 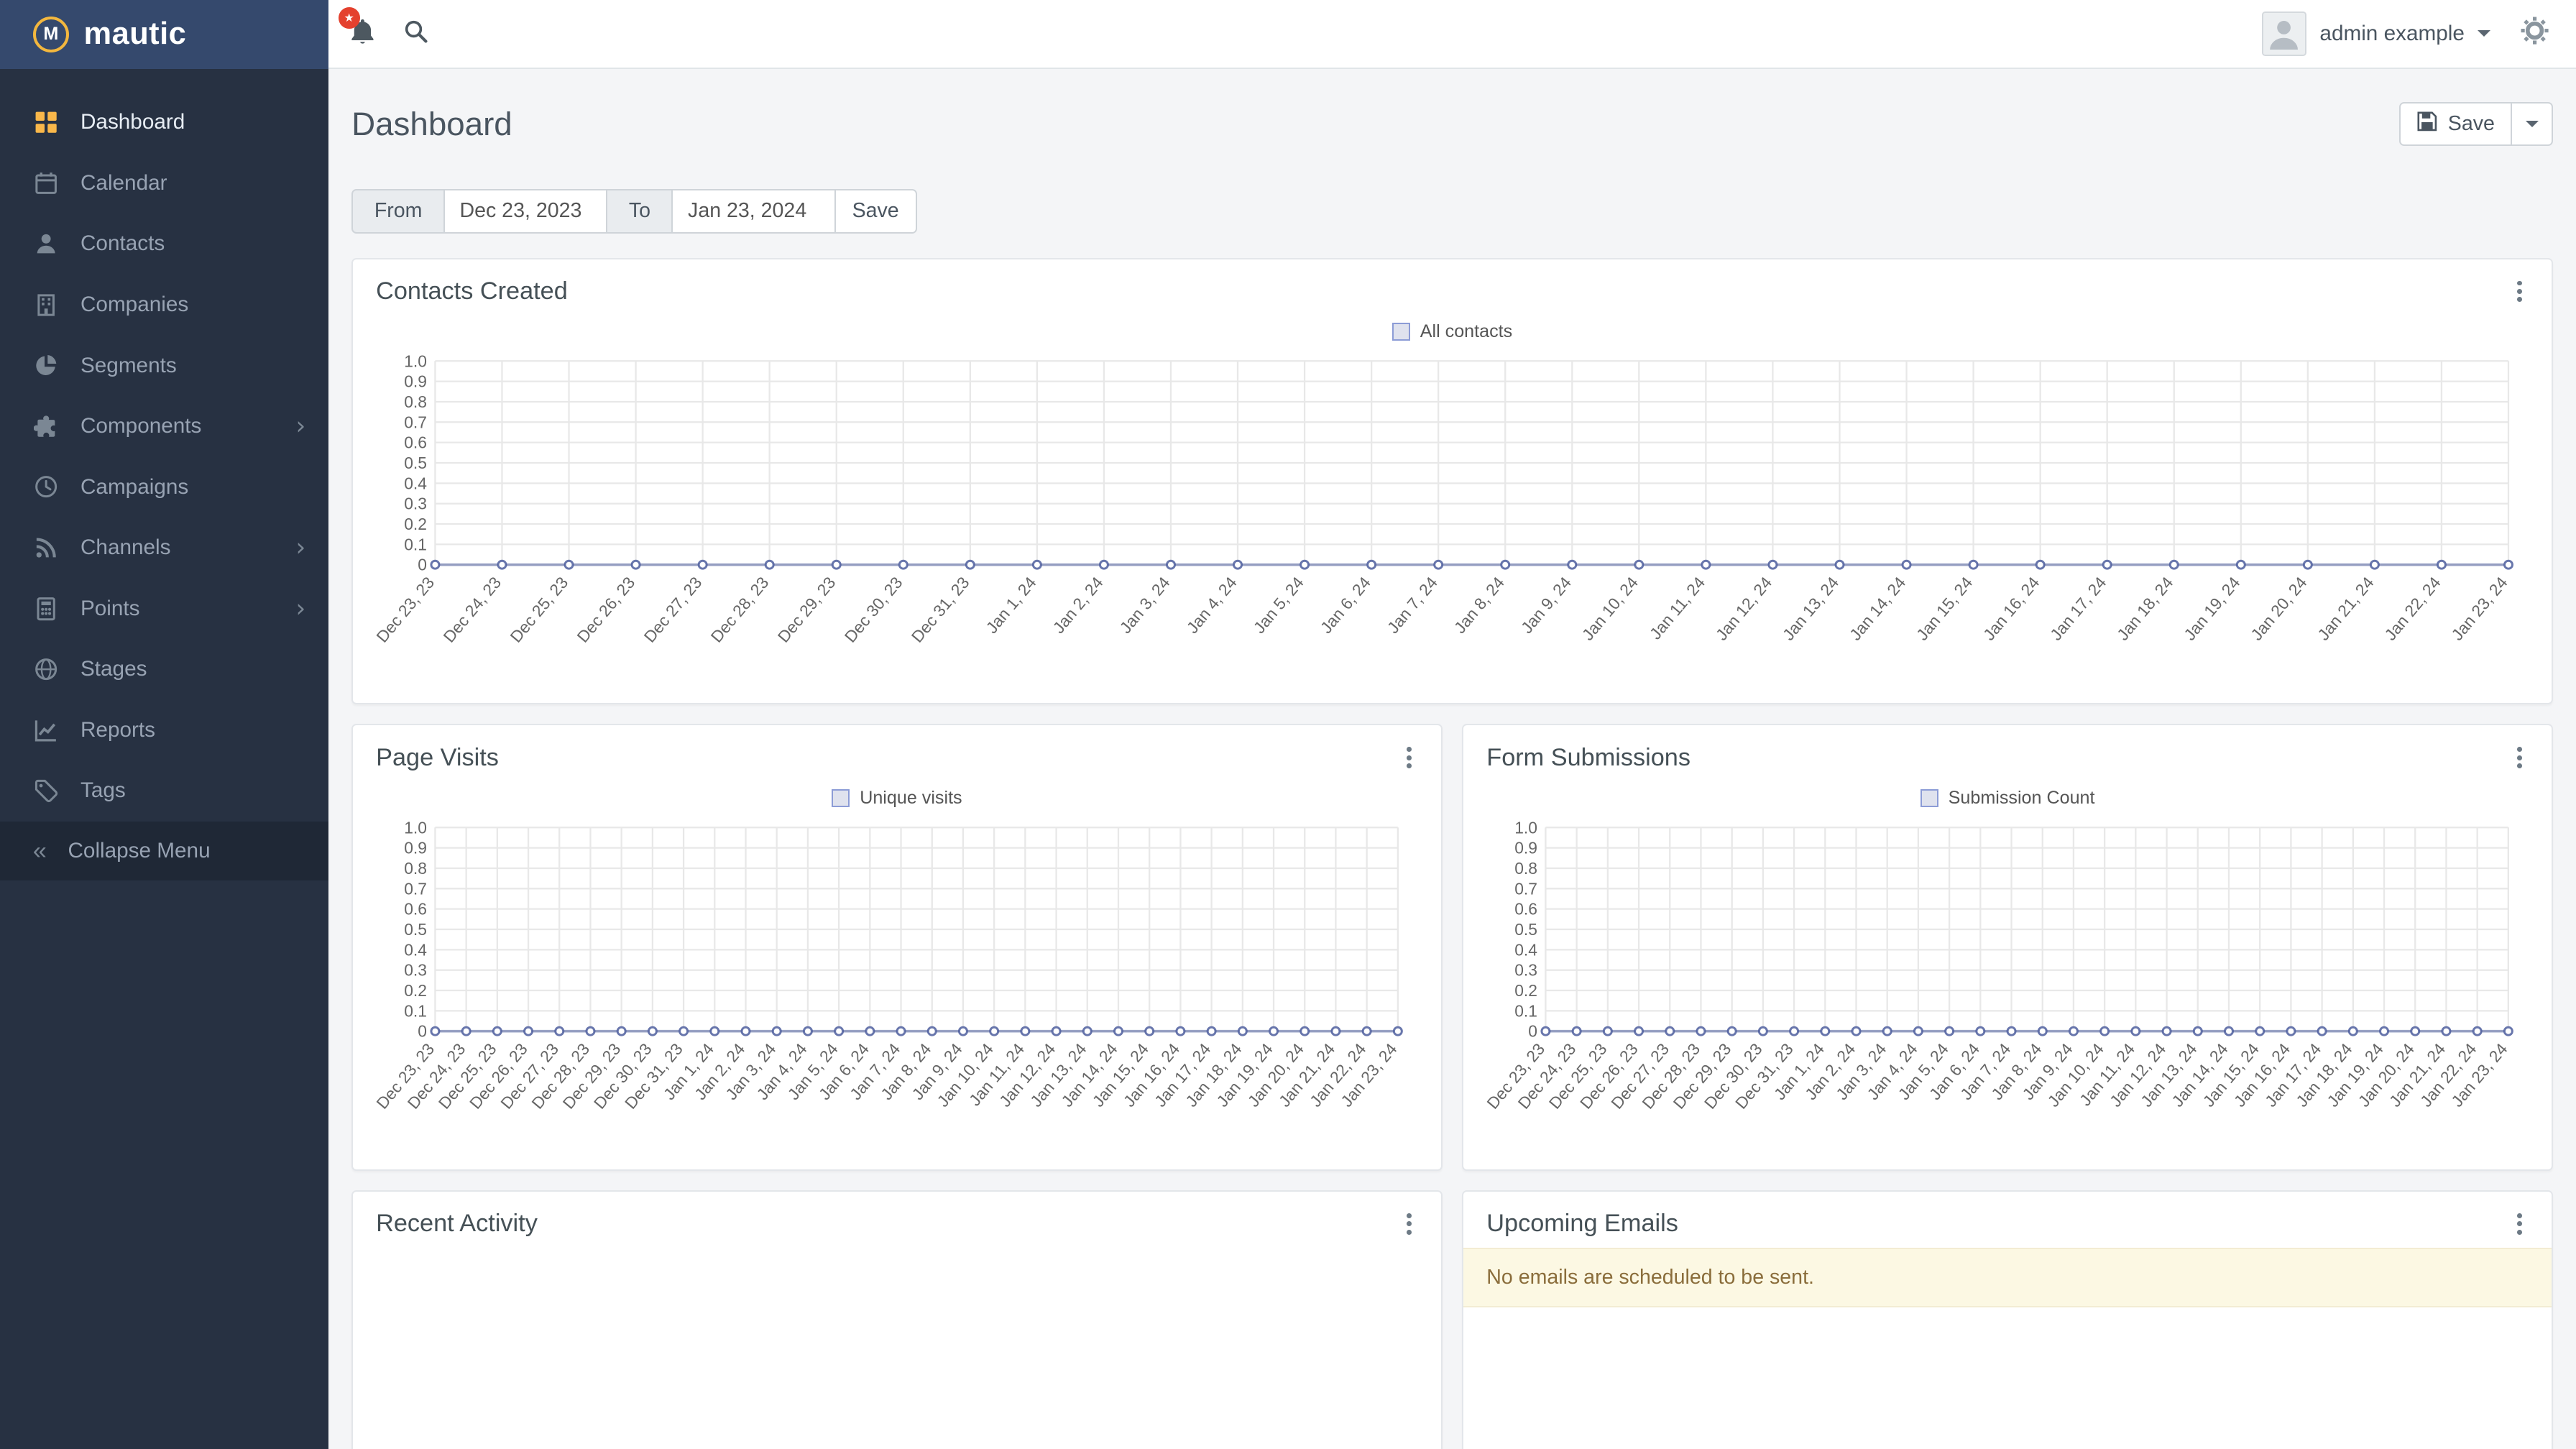 I want to click on dashboard-grid-icon, so click(x=46, y=122).